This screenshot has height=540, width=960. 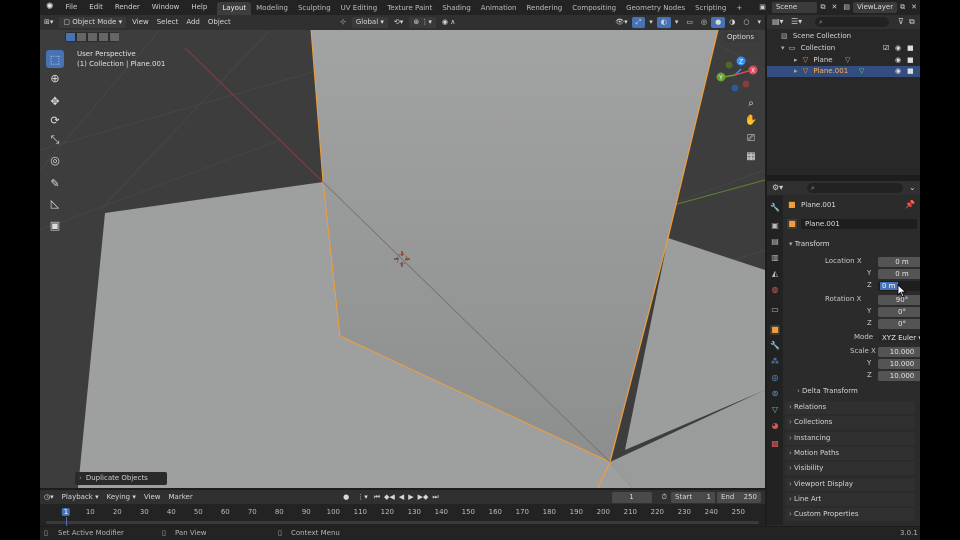 What do you see at coordinates (775, 226) in the screenshot?
I see `render-tab-icon: ▣` at bounding box center [775, 226].